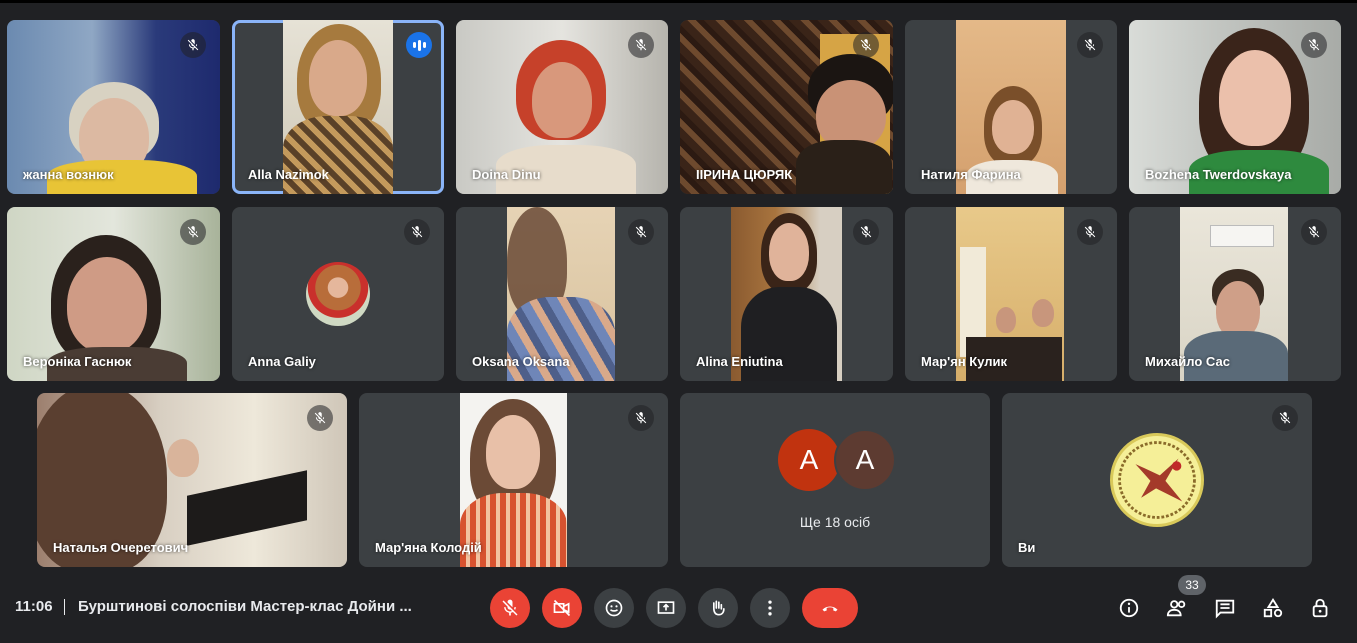 The height and width of the screenshot is (643, 1357). I want to click on participant-tile: Мар'яна Колодій, so click(513, 480).